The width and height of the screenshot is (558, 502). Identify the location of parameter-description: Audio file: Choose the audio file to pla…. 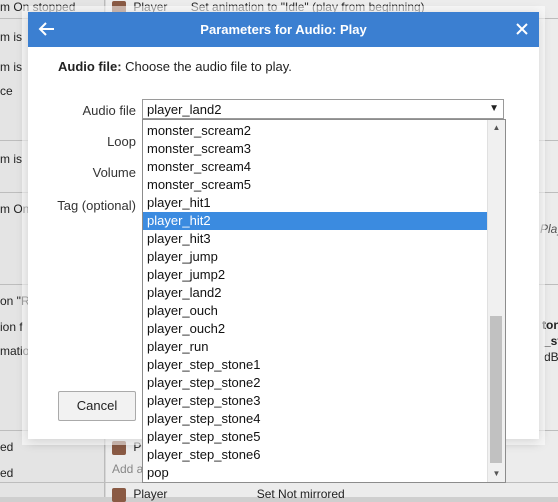
(175, 66).